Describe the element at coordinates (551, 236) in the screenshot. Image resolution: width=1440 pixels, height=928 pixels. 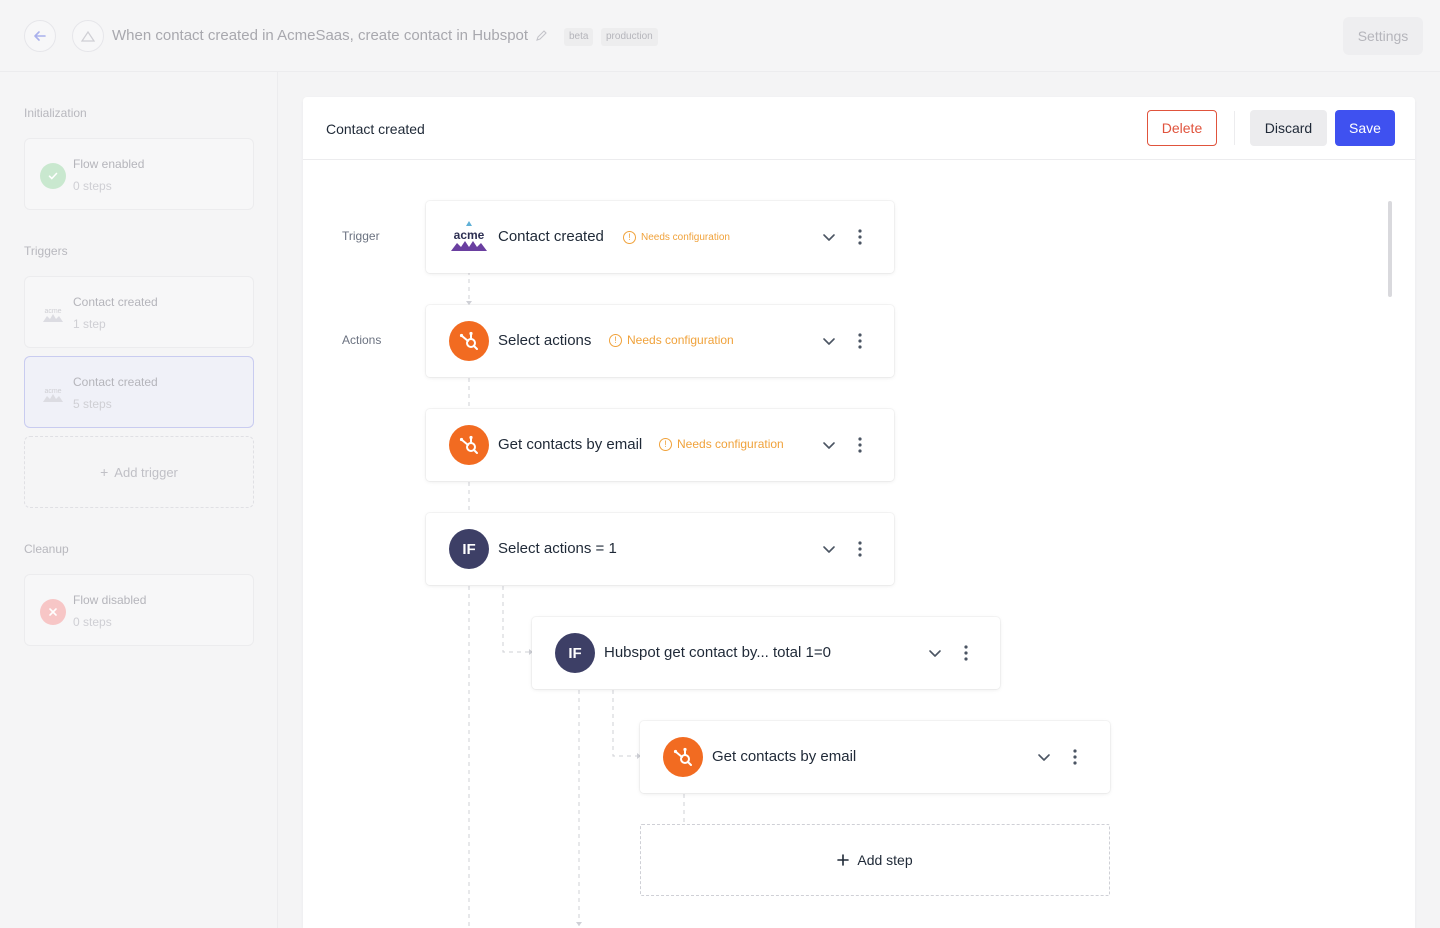
I see `step-title: Contact created` at that location.